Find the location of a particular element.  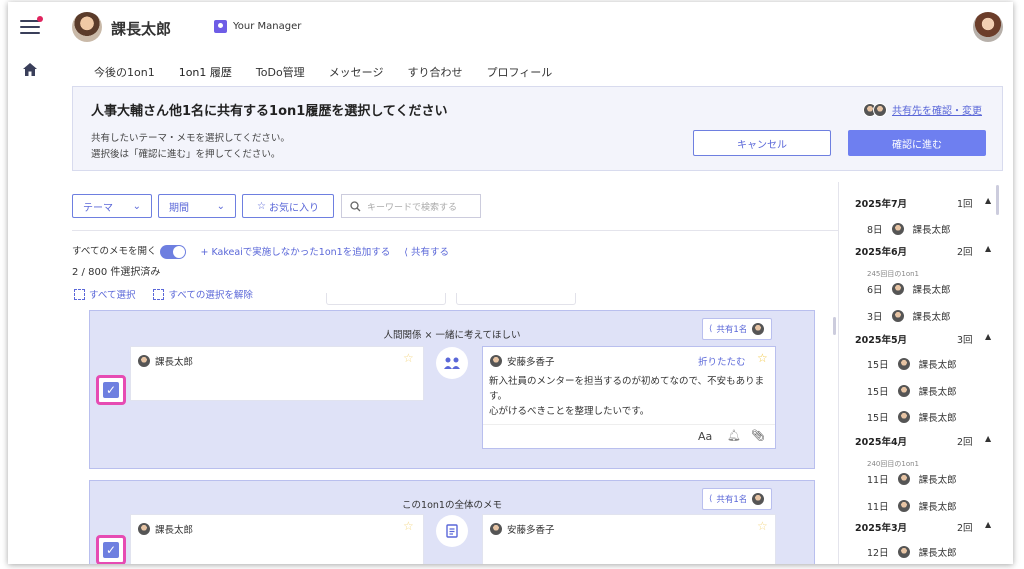

favorite-filter: ☆ お気に入り is located at coordinates (288, 206).